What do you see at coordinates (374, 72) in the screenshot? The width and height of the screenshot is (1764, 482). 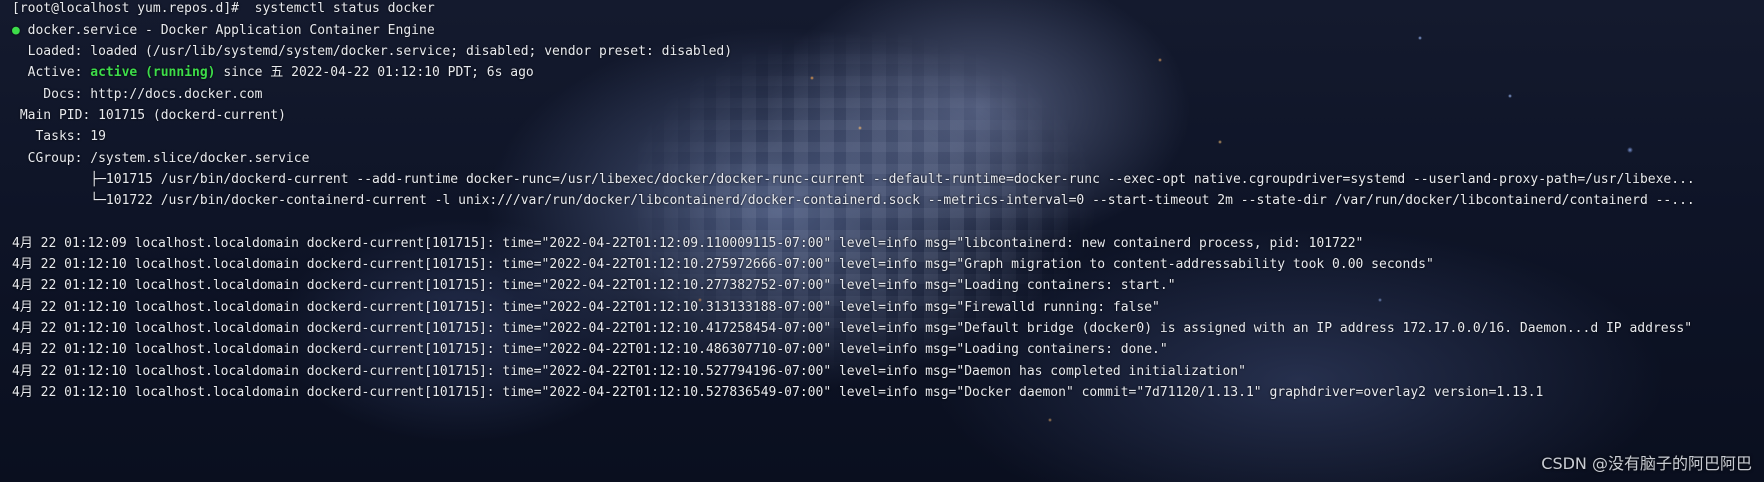 I see `active-since: since 五 2022-04-22 01:12:10 PDT; 6s ago` at bounding box center [374, 72].